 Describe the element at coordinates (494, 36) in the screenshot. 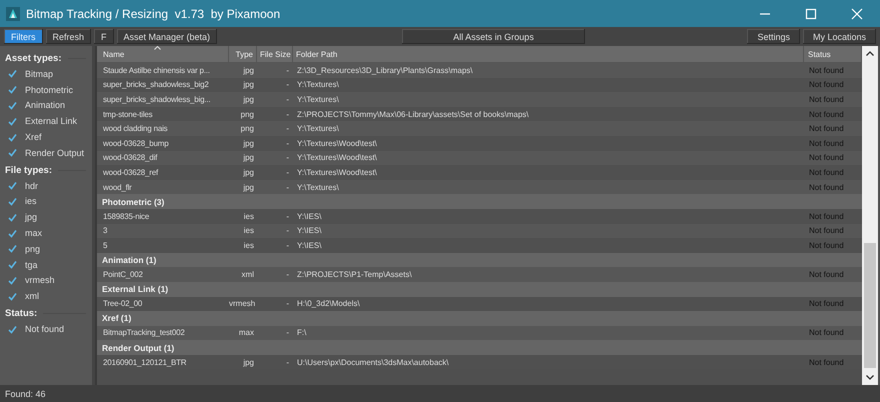

I see `toolbar-button: All Assets in Groups` at that location.